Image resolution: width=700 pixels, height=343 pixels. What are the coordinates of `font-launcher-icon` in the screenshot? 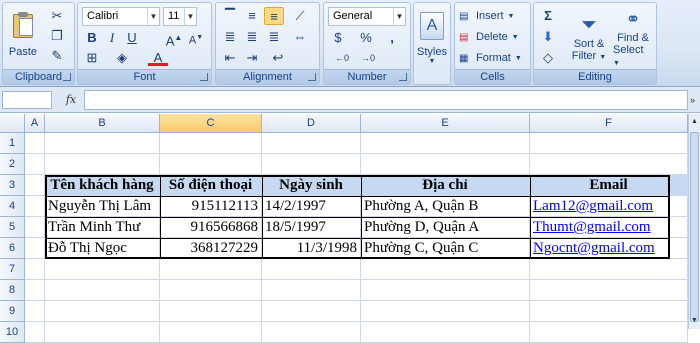 It's located at (204, 77).